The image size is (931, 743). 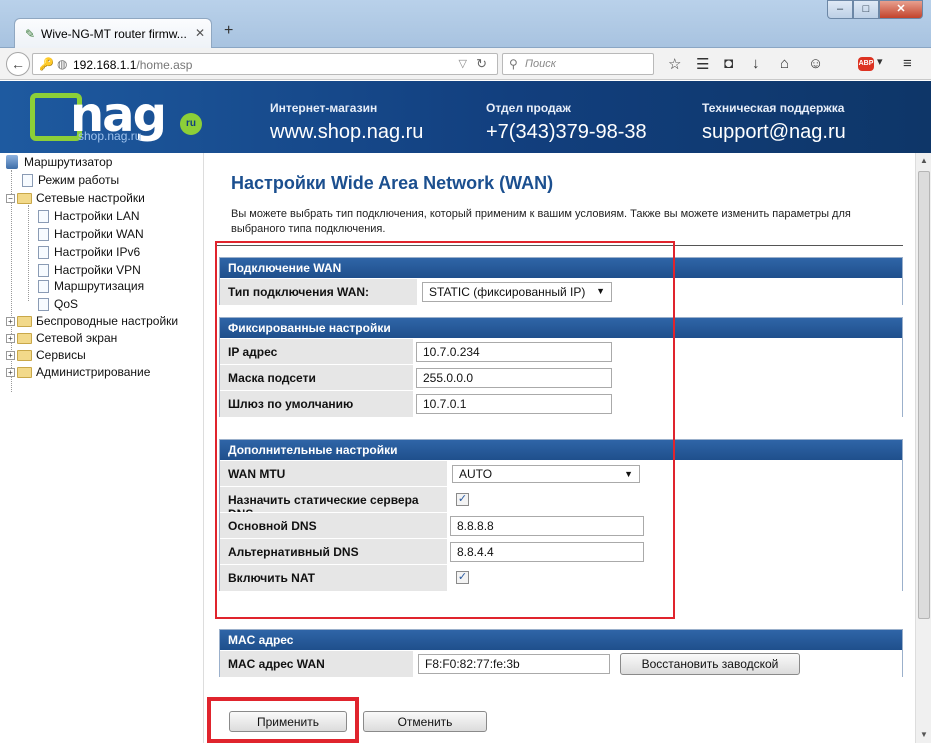 What do you see at coordinates (728, 63) in the screenshot?
I see `pocket-icon: ◘` at bounding box center [728, 63].